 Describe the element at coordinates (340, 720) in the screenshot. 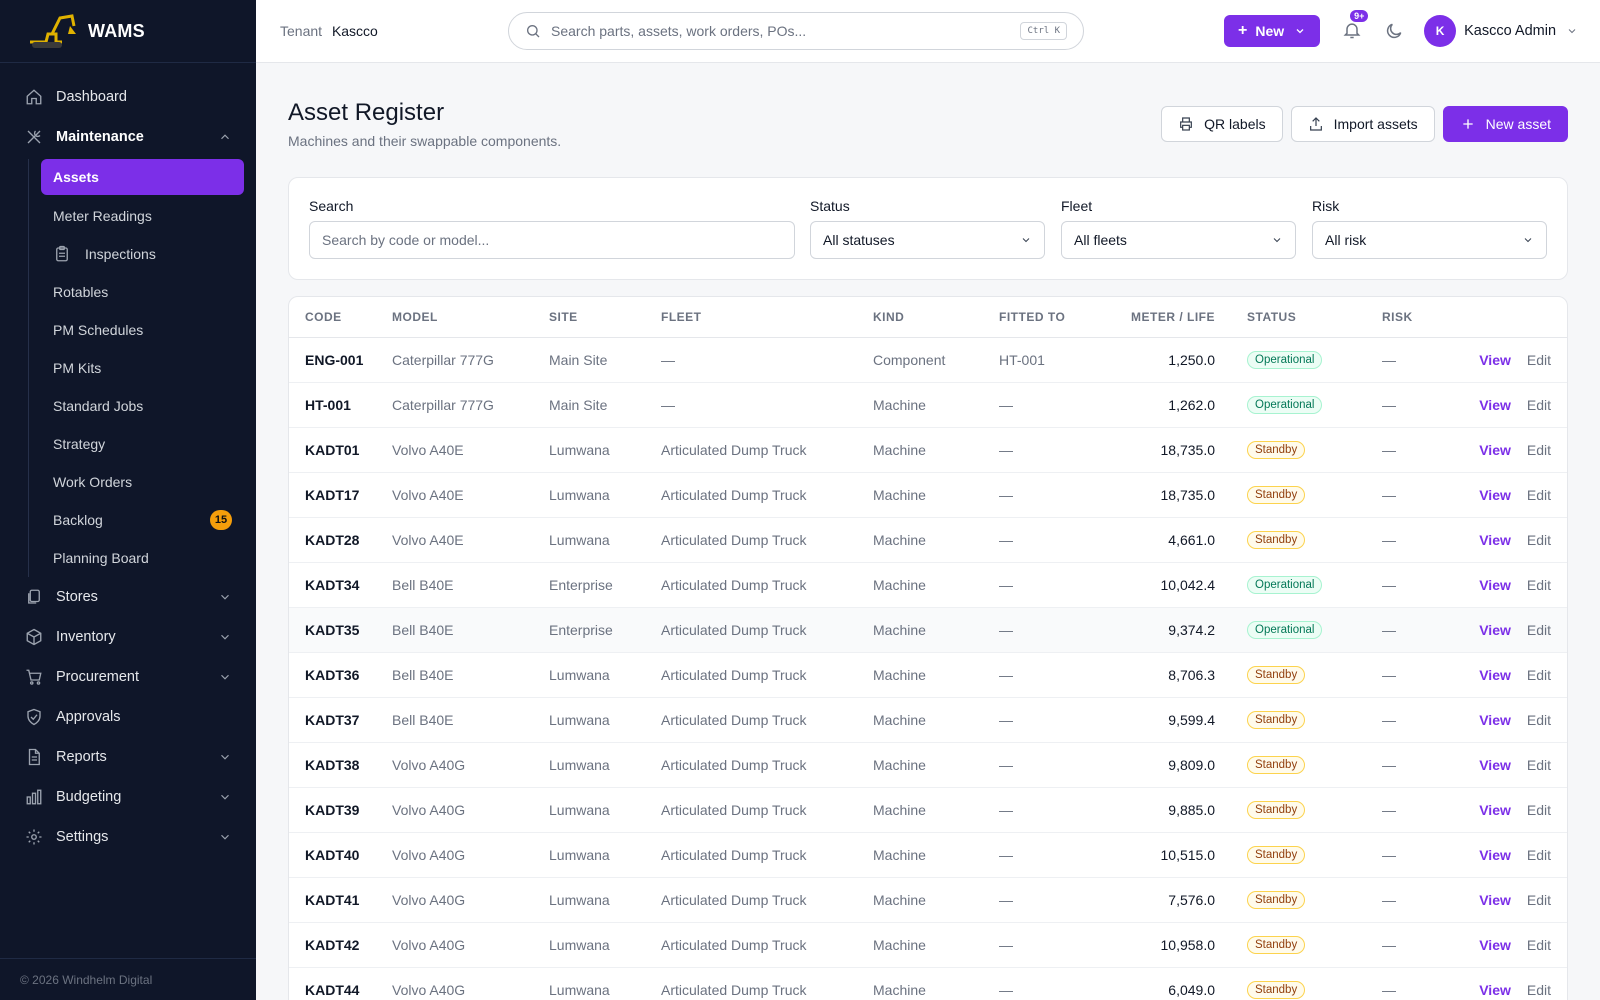

I see `cell-code: KADT37` at that location.